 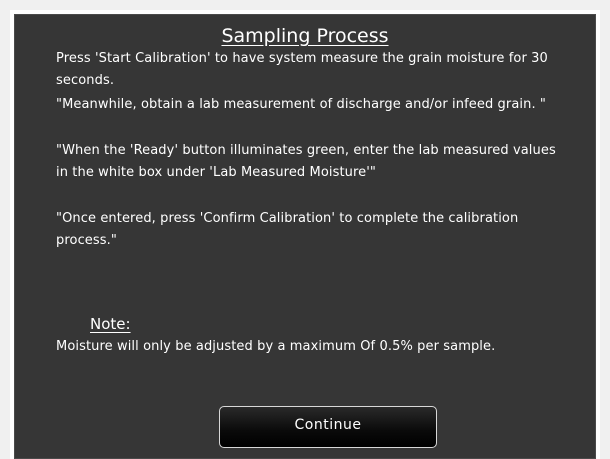 I want to click on dialog-title-text: Sampling Process, so click(x=305, y=36).